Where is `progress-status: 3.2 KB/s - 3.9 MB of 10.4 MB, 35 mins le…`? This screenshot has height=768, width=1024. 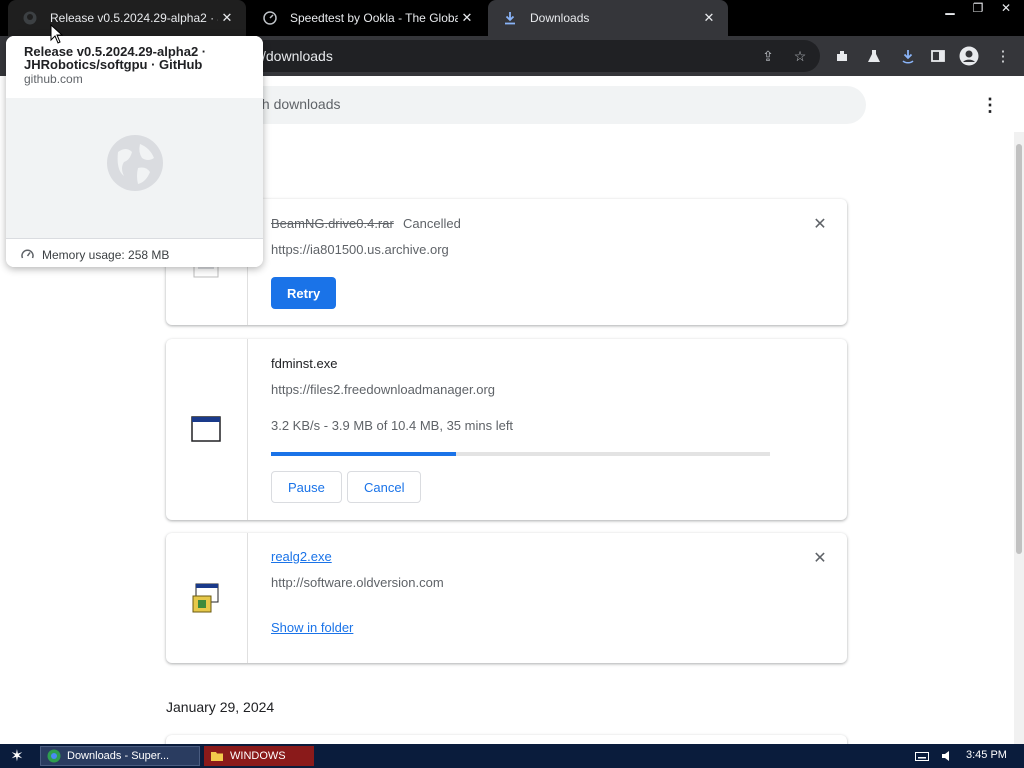
progress-status: 3.2 KB/s - 3.9 MB of 10.4 MB, 35 mins le… is located at coordinates (392, 425).